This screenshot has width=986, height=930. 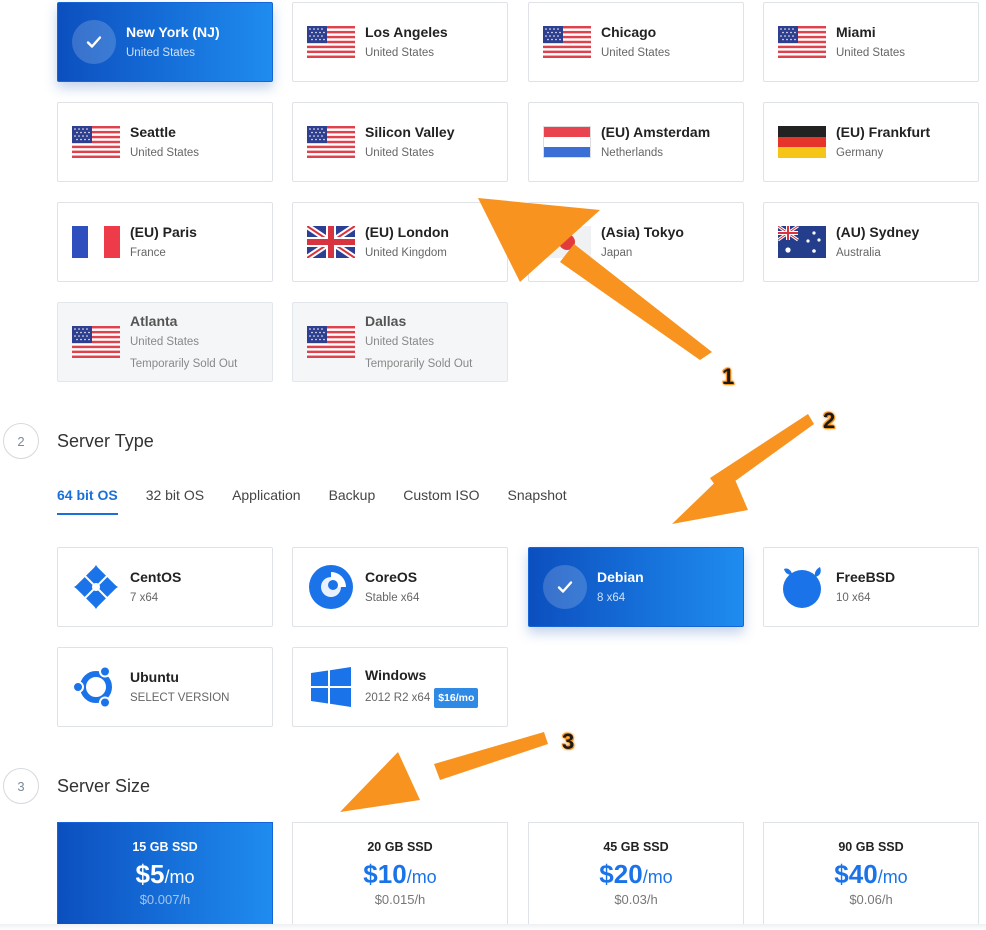 I want to click on annotation-number-2: 2, so click(x=829, y=420).